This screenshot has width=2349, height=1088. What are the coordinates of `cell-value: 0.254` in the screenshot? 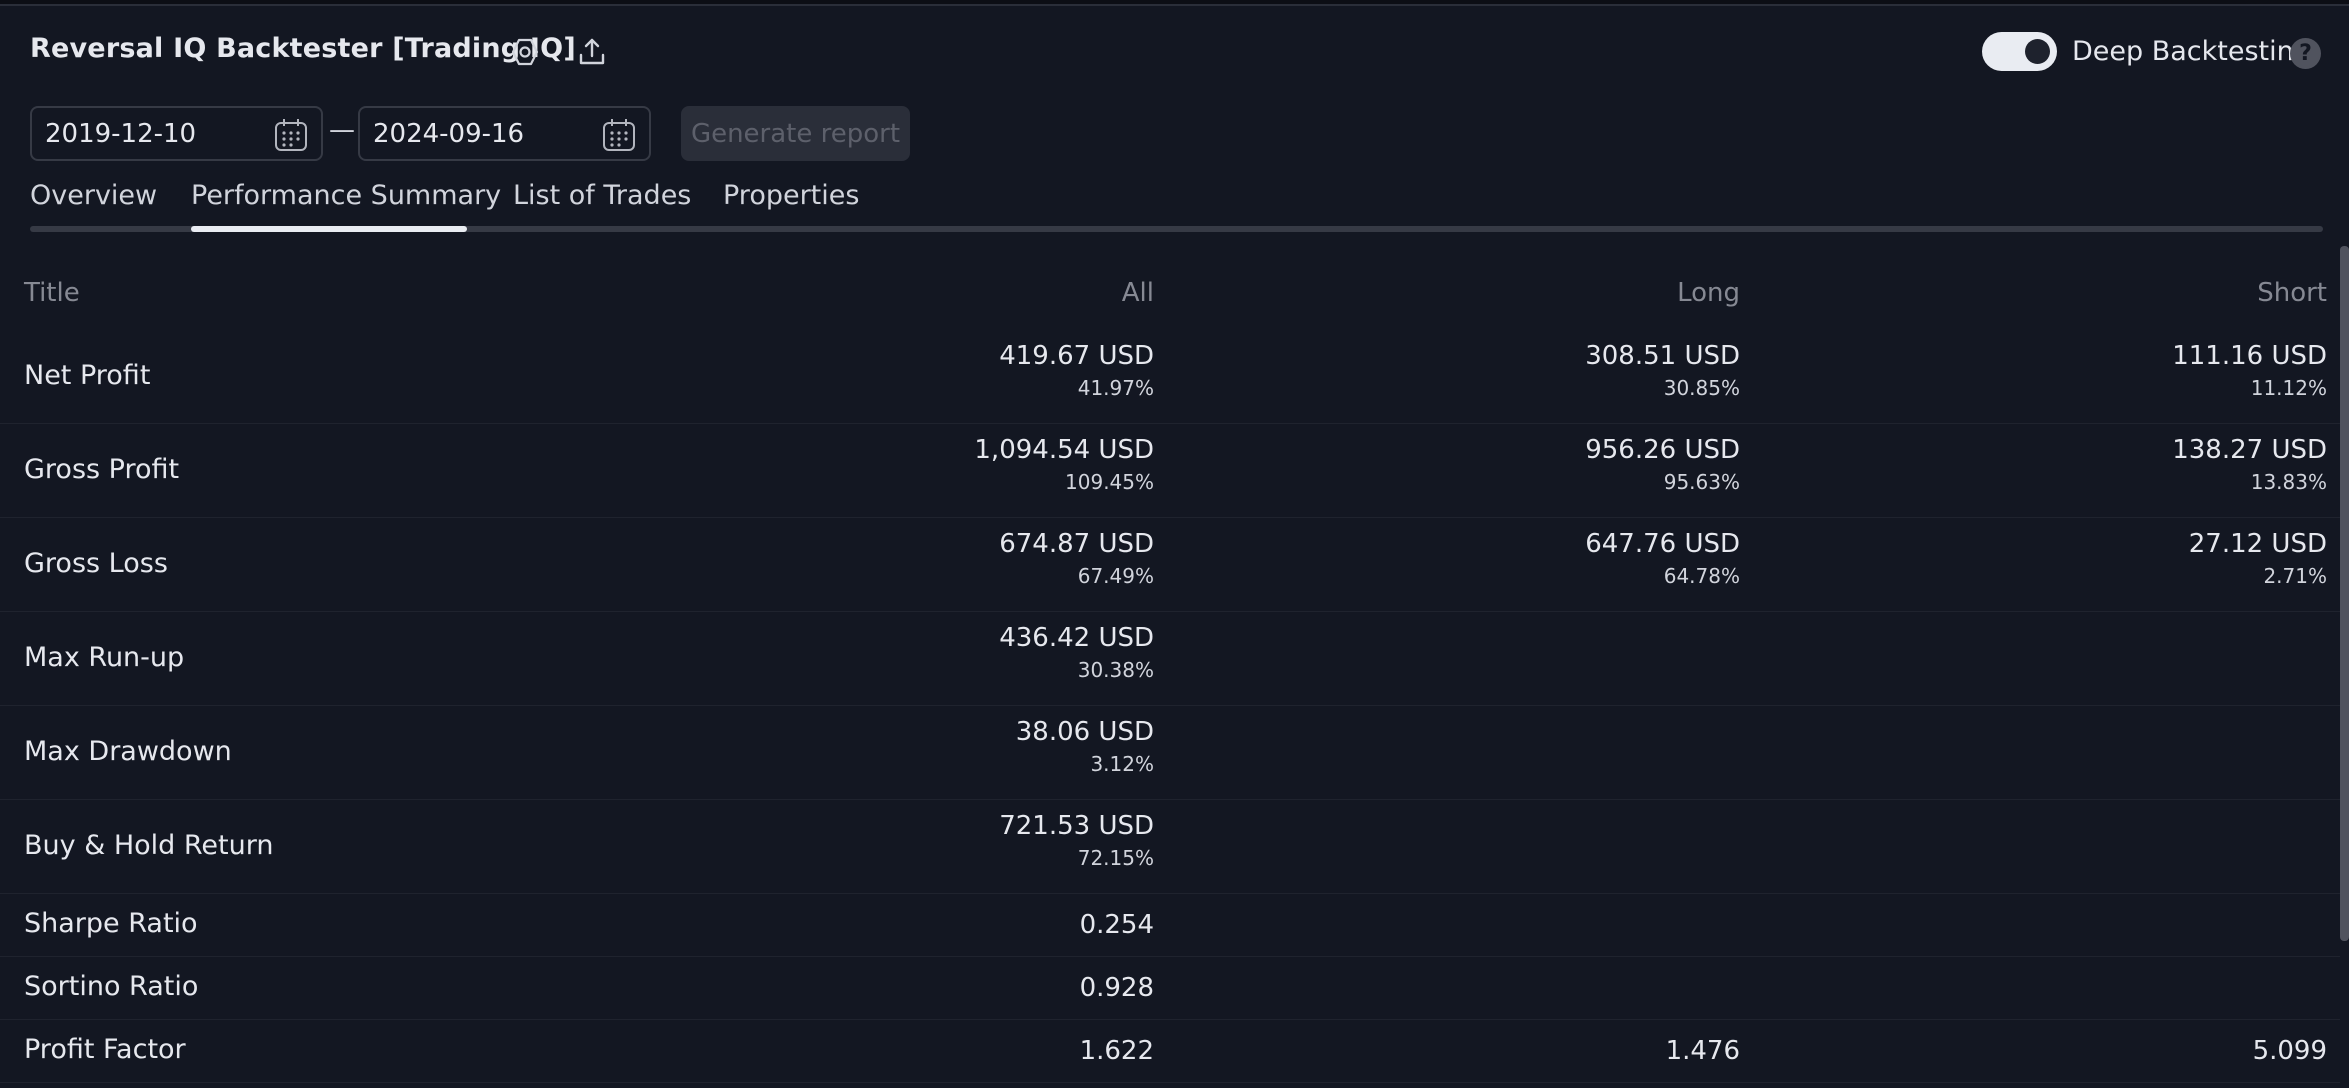 It's located at (1116, 925).